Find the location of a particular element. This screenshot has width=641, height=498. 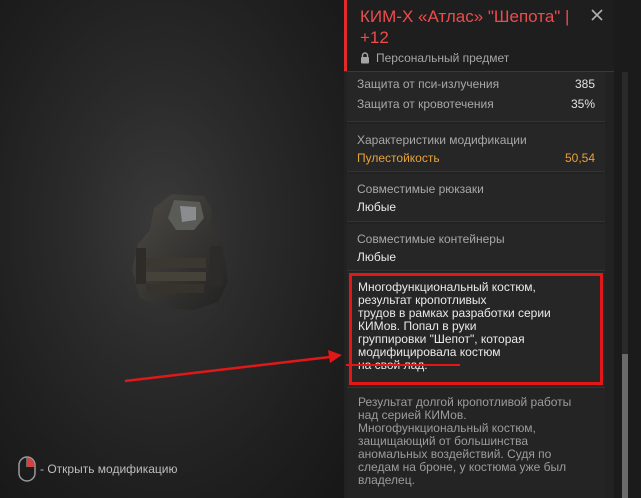

stat-row-psi: Защита от пси-излучения 385 is located at coordinates (476, 84).